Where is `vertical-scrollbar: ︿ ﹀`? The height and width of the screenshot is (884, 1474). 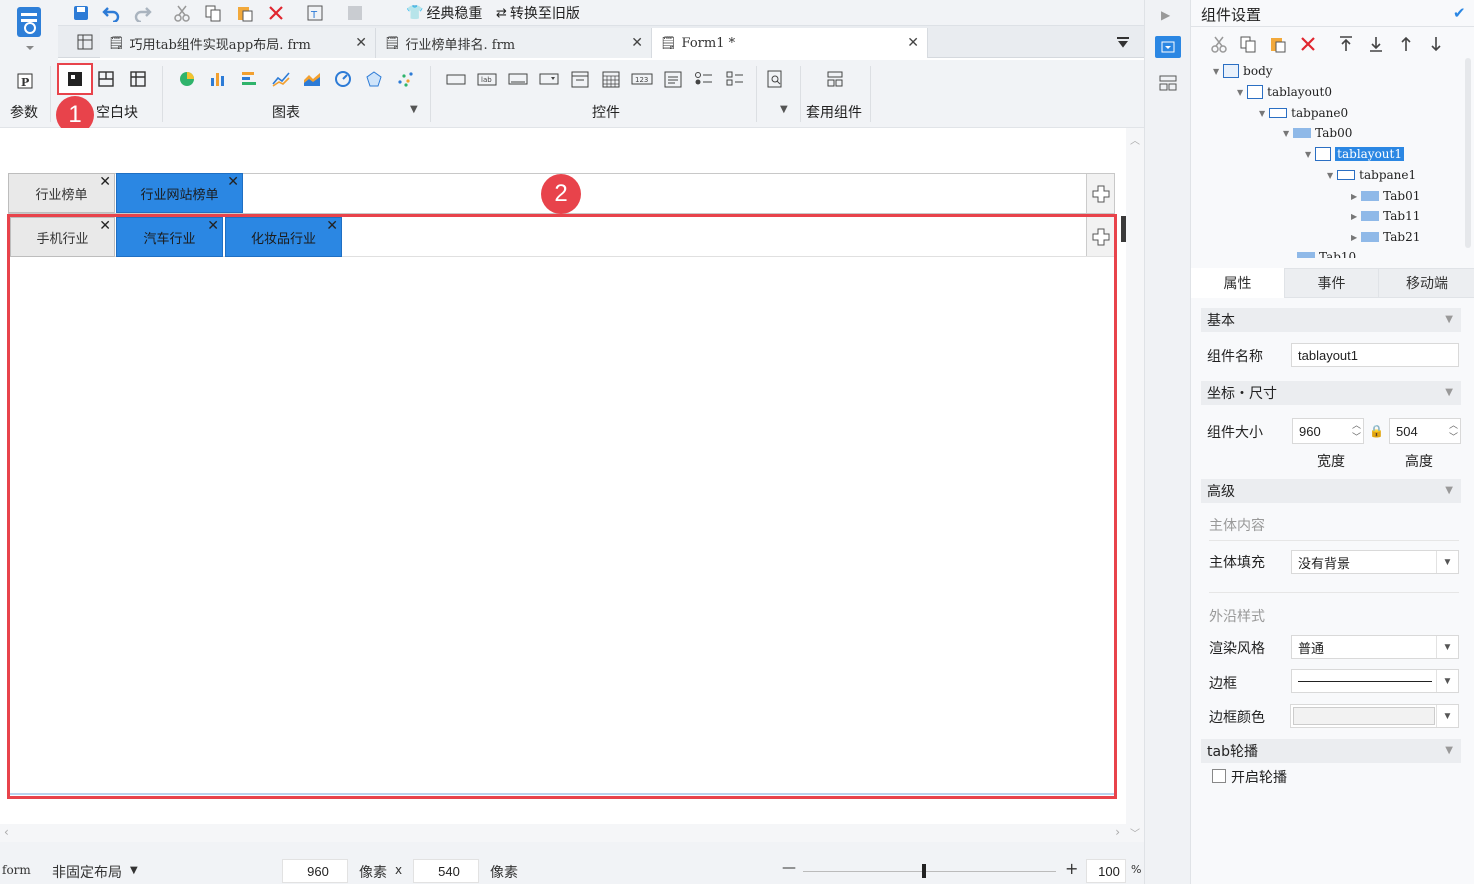 vertical-scrollbar: ︿ ﹀ is located at coordinates (1135, 485).